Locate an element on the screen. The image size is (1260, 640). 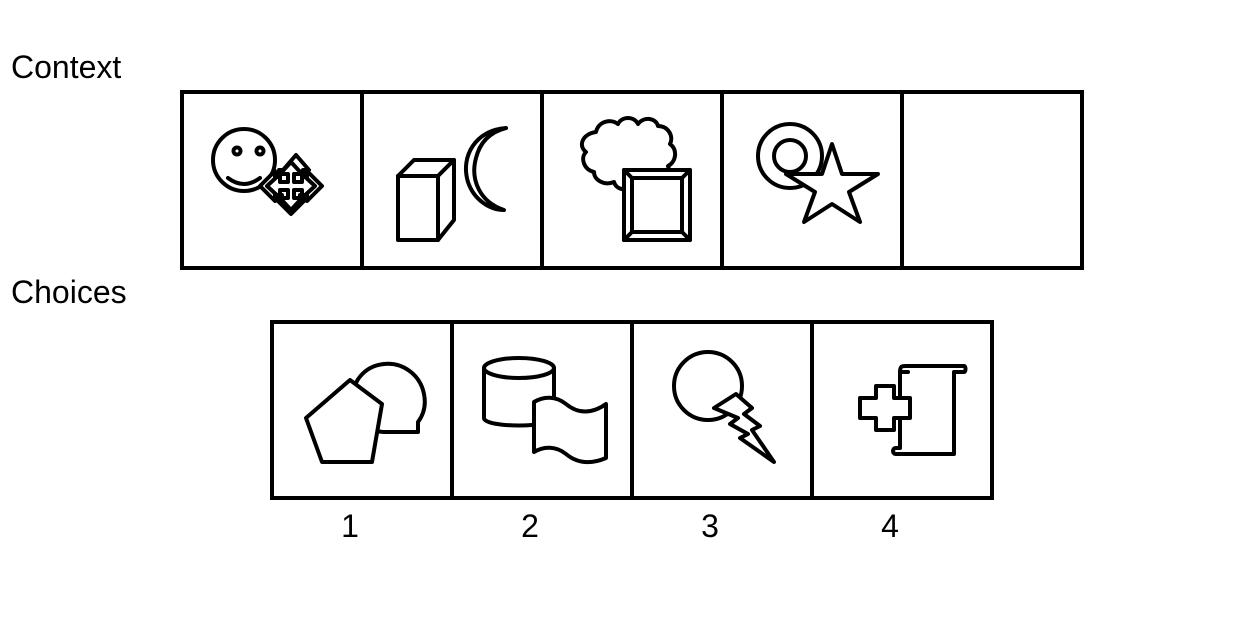
lightning-bolt-icon is located at coordinates (744, 428).